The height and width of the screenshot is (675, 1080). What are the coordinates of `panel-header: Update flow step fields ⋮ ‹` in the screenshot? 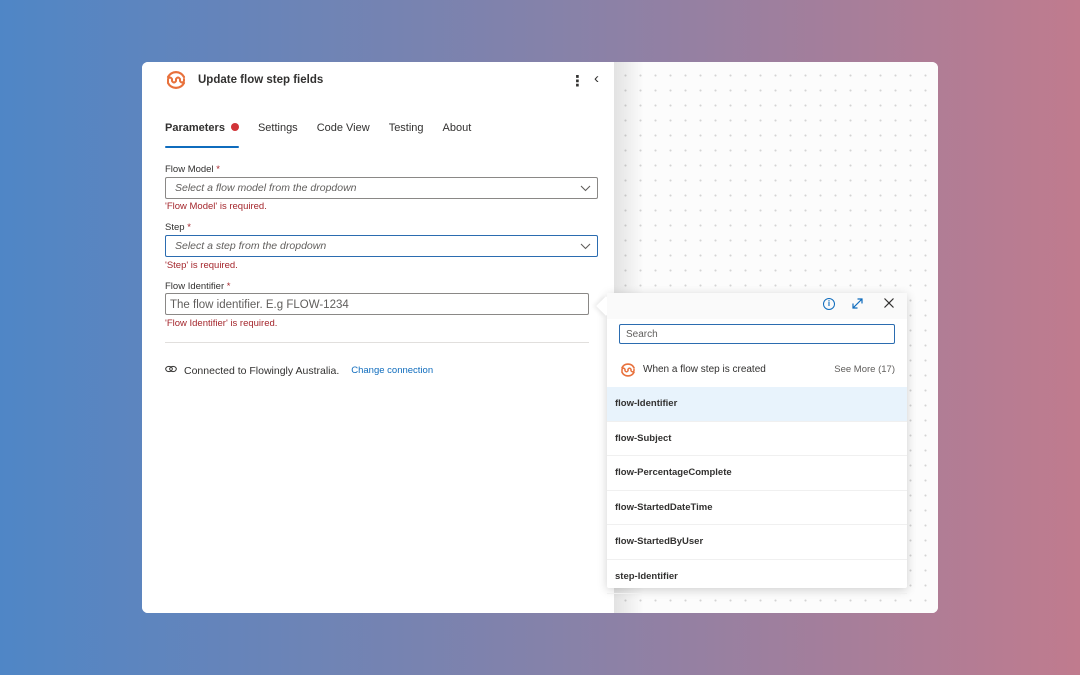 It's located at (384, 86).